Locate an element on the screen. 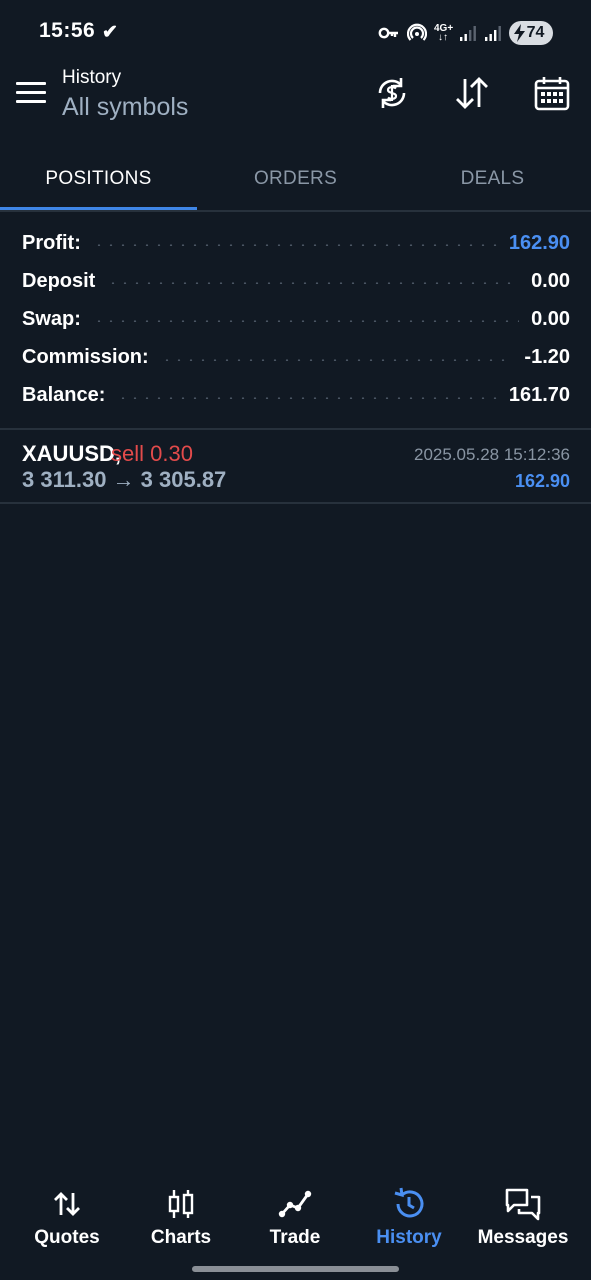 This screenshot has height=1280, width=591. nav-quotes: Quotes is located at coordinates (67, 1216).